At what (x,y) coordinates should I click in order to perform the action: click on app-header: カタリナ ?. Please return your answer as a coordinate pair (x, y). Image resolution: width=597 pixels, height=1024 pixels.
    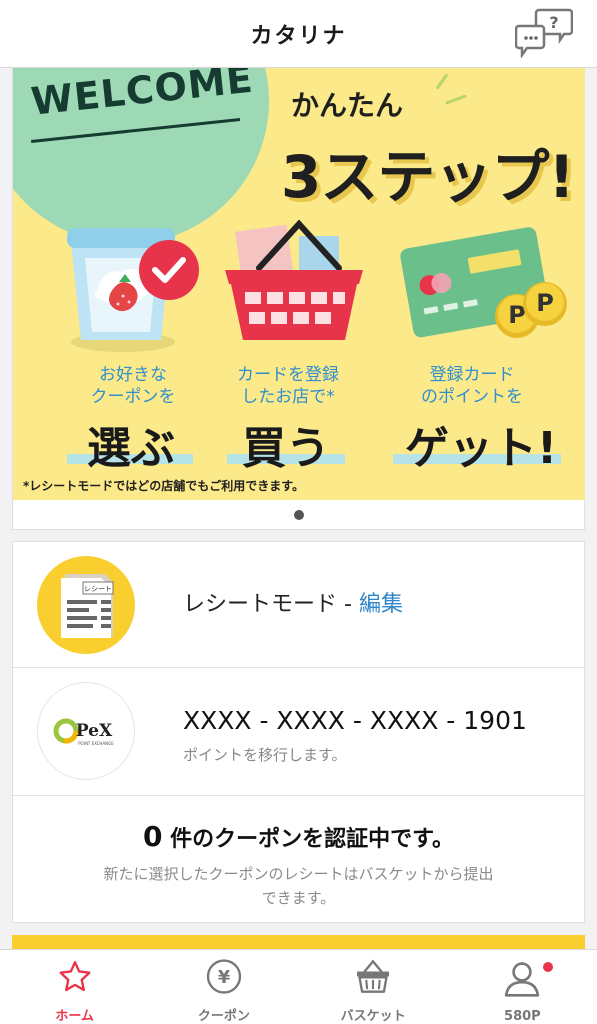
    Looking at the image, I should click on (298, 34).